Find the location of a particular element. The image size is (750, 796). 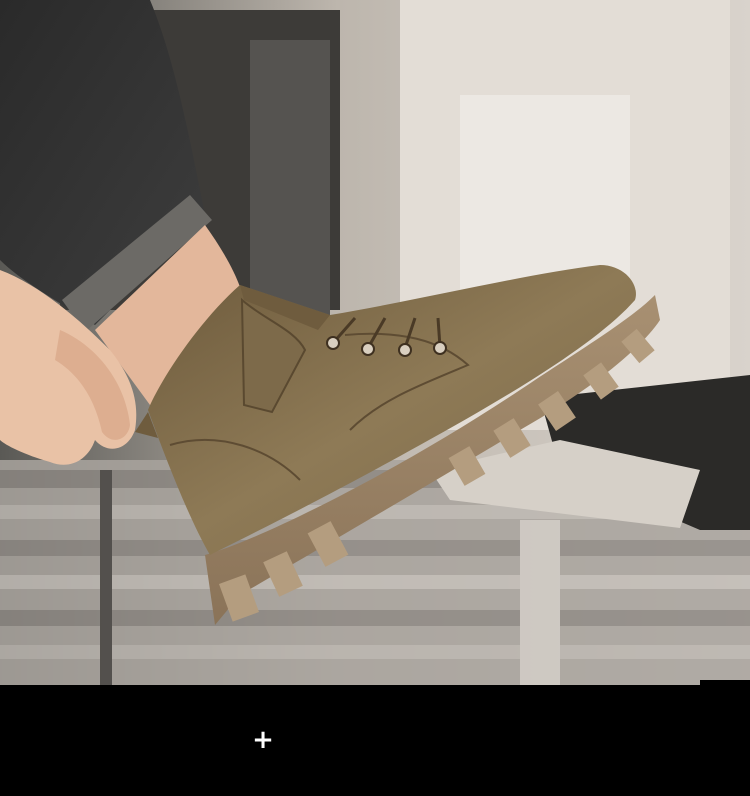

footer-bar is located at coordinates (375, 740).